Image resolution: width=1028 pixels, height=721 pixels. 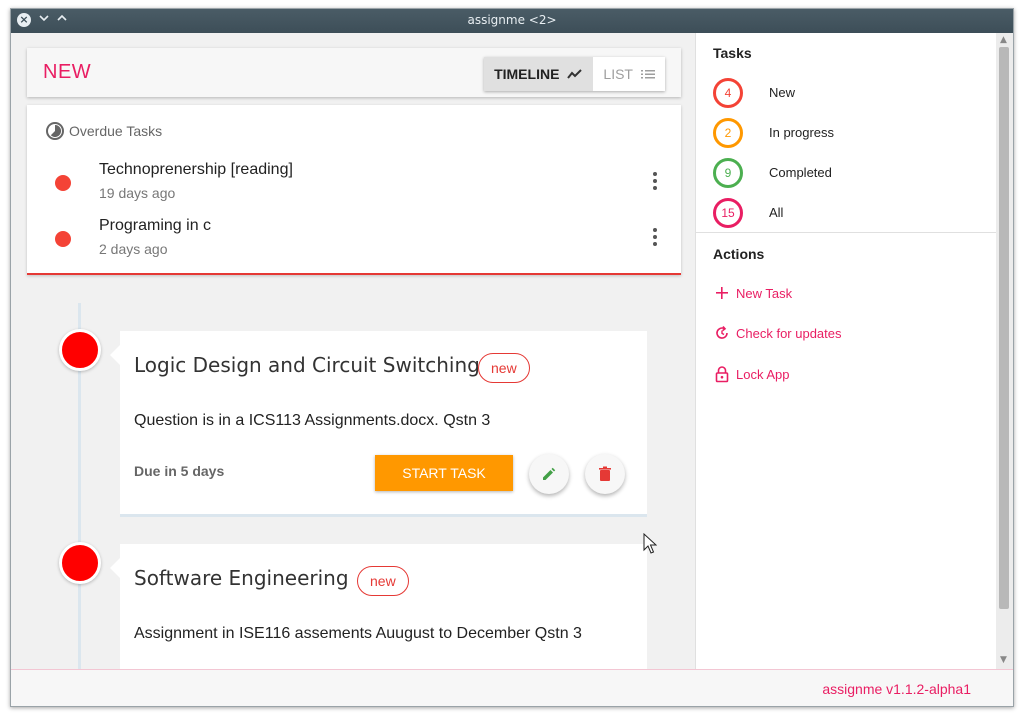 What do you see at coordinates (722, 374) in the screenshot?
I see `lock-icon` at bounding box center [722, 374].